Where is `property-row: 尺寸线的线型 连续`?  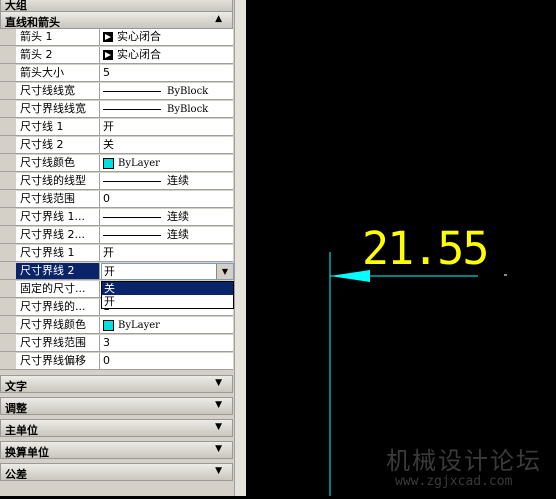 property-row: 尺寸线的线型 连续 is located at coordinates (116, 181).